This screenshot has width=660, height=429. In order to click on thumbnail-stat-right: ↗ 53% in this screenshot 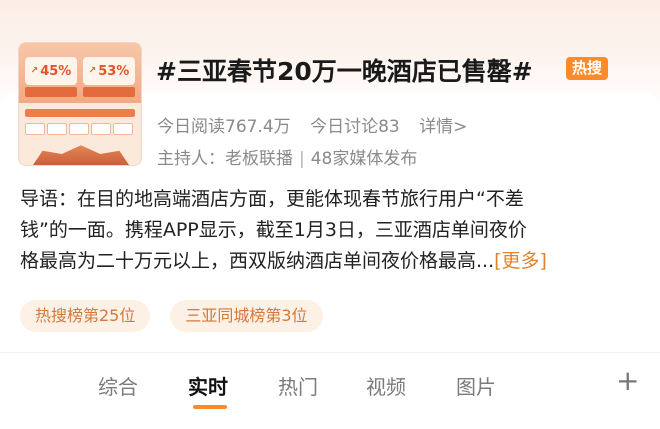, I will do `click(109, 71)`.